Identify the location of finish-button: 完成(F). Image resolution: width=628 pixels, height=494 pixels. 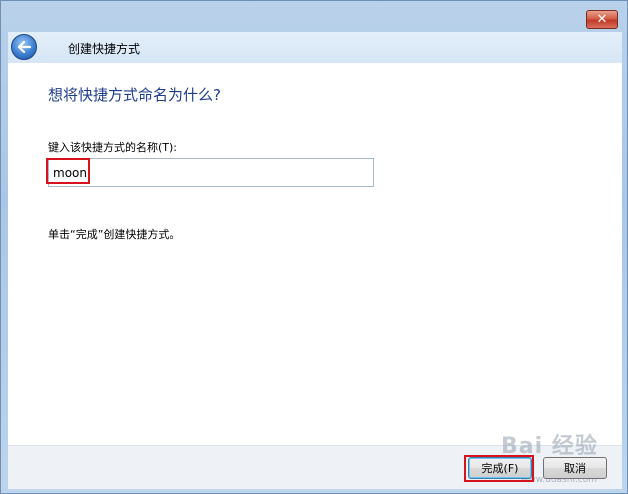
(500, 468).